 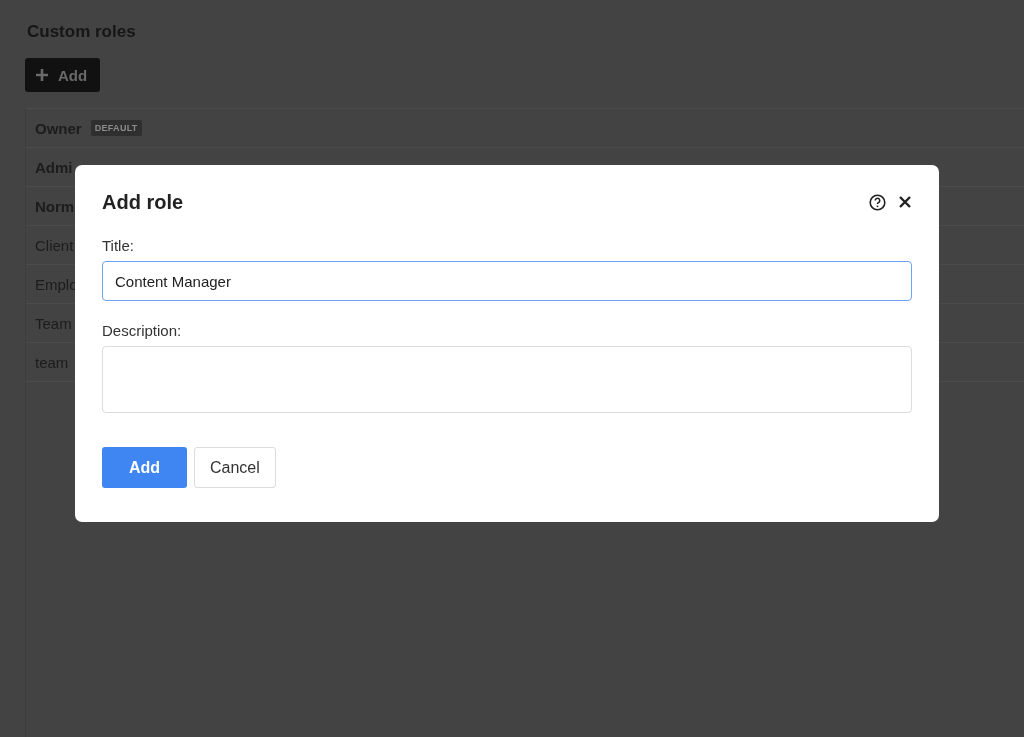 What do you see at coordinates (142, 330) in the screenshot?
I see `field-label: Description:` at bounding box center [142, 330].